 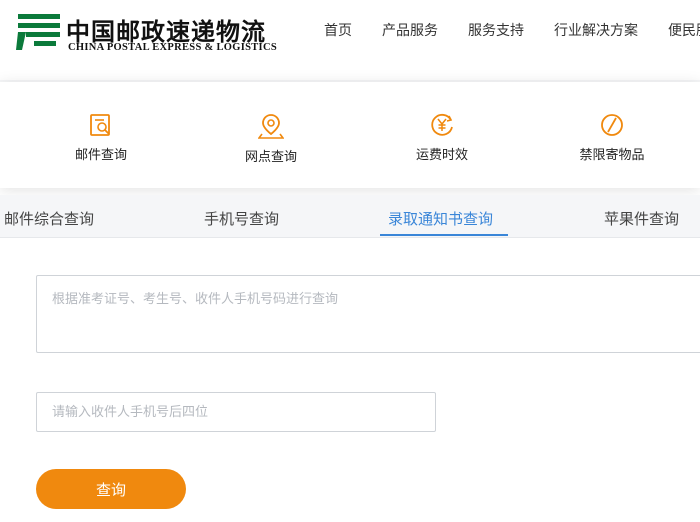 I want to click on quick-link-label: 运费时效, so click(x=441, y=155).